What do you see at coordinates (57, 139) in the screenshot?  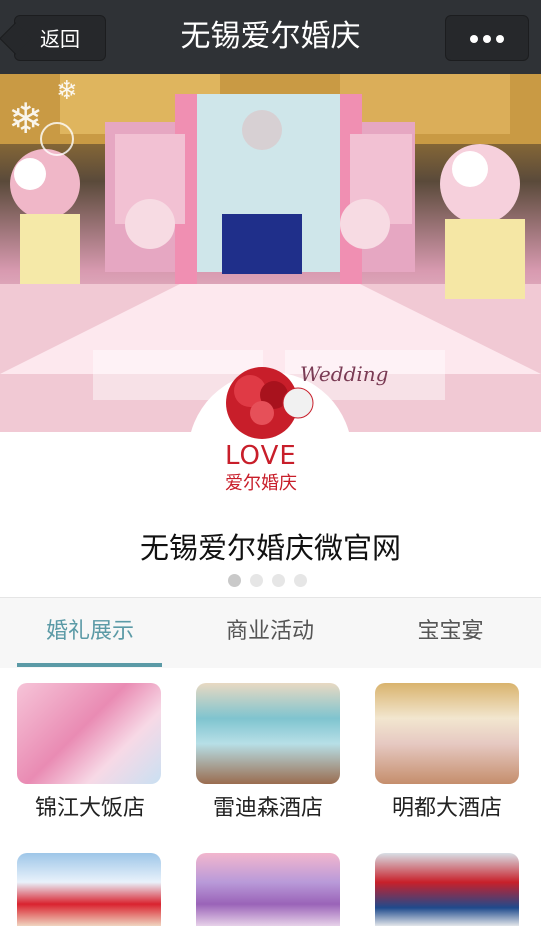 I see `sound-toggle-icon` at bounding box center [57, 139].